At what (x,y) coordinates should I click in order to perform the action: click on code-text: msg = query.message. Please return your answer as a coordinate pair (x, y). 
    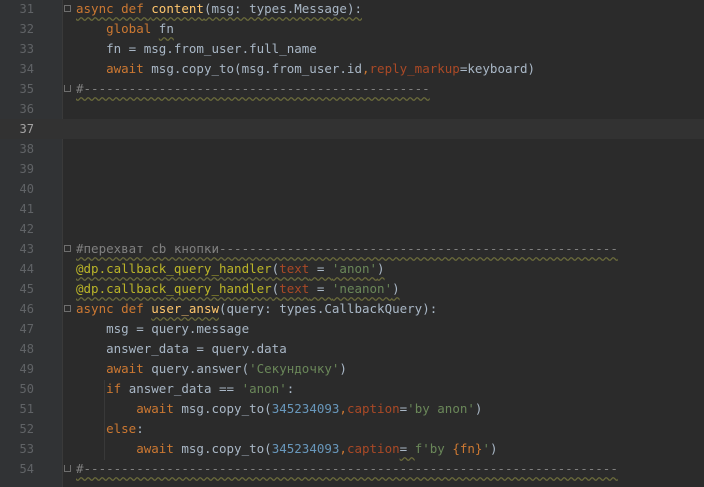
    Looking at the image, I should click on (162, 329).